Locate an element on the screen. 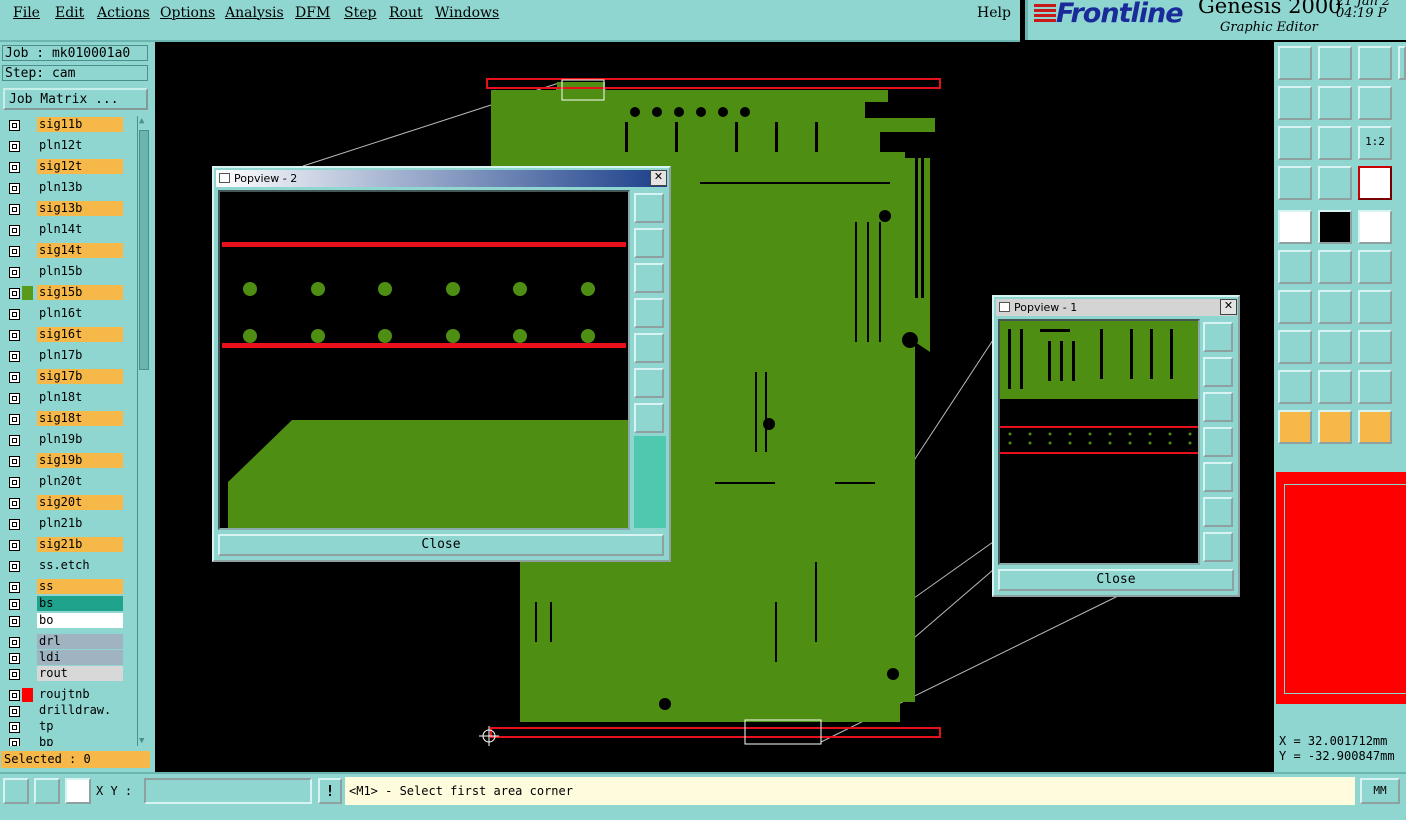 This screenshot has height=820, width=1406. toolbar-overflow is located at coordinates (1402, 63).